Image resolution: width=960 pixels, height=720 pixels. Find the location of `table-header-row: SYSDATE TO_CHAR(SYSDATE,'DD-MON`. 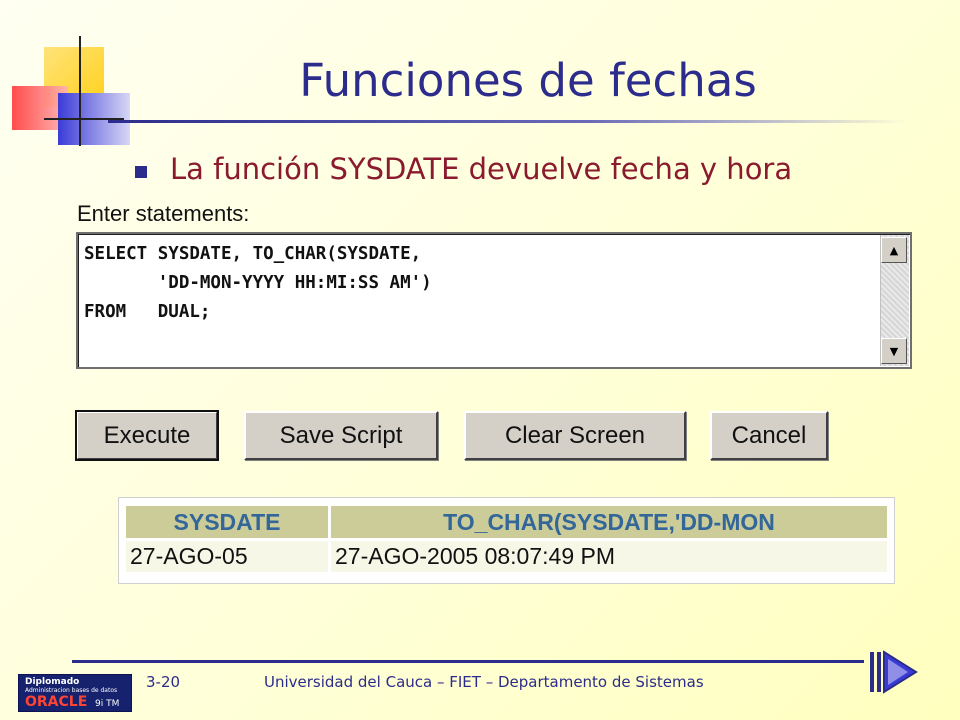

table-header-row: SYSDATE TO_CHAR(SYSDATE,'DD-MON is located at coordinates (506, 522).